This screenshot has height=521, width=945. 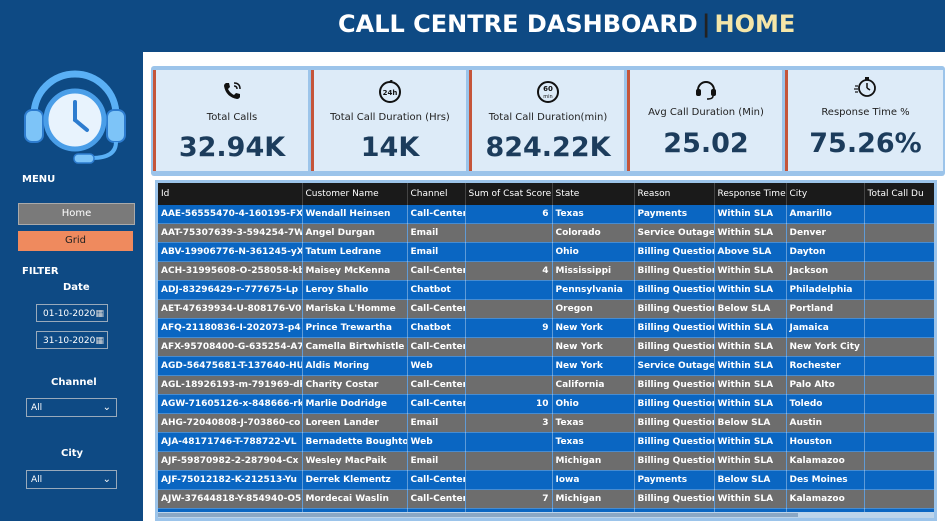 What do you see at coordinates (355, 385) in the screenshot?
I see `table-cell: Charity Costar` at bounding box center [355, 385].